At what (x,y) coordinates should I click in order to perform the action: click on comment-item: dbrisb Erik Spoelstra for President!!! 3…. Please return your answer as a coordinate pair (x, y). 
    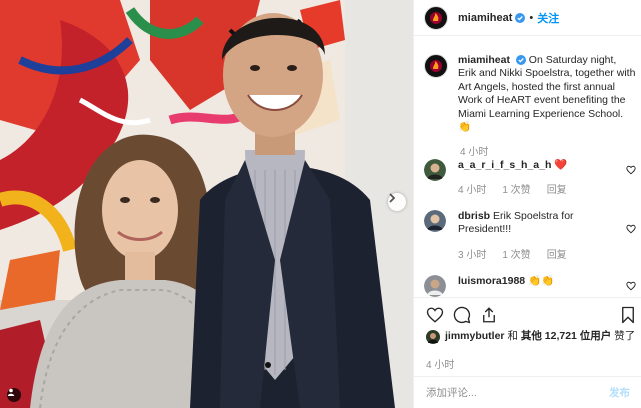
    Looking at the image, I should click on (530, 235).